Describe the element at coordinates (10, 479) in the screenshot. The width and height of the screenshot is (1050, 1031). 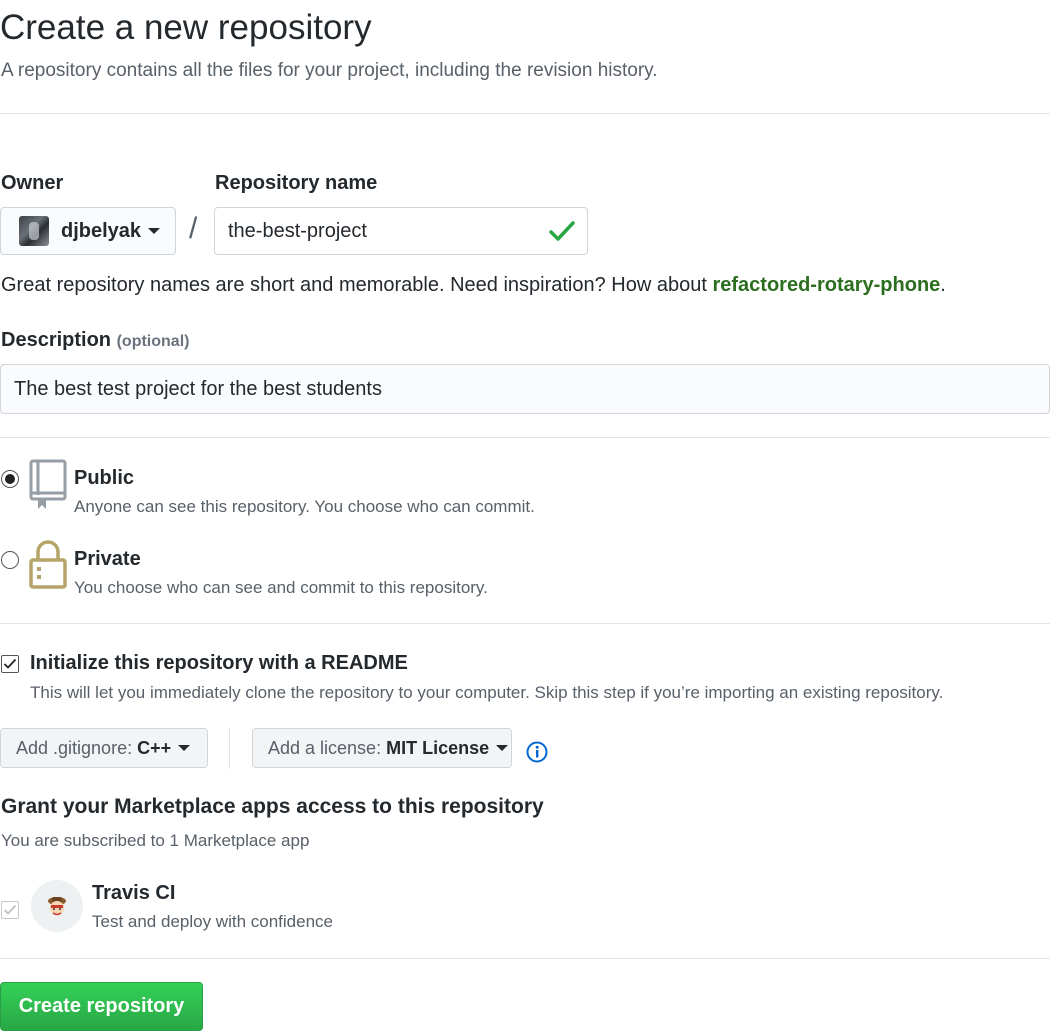
I see `public-radio` at that location.